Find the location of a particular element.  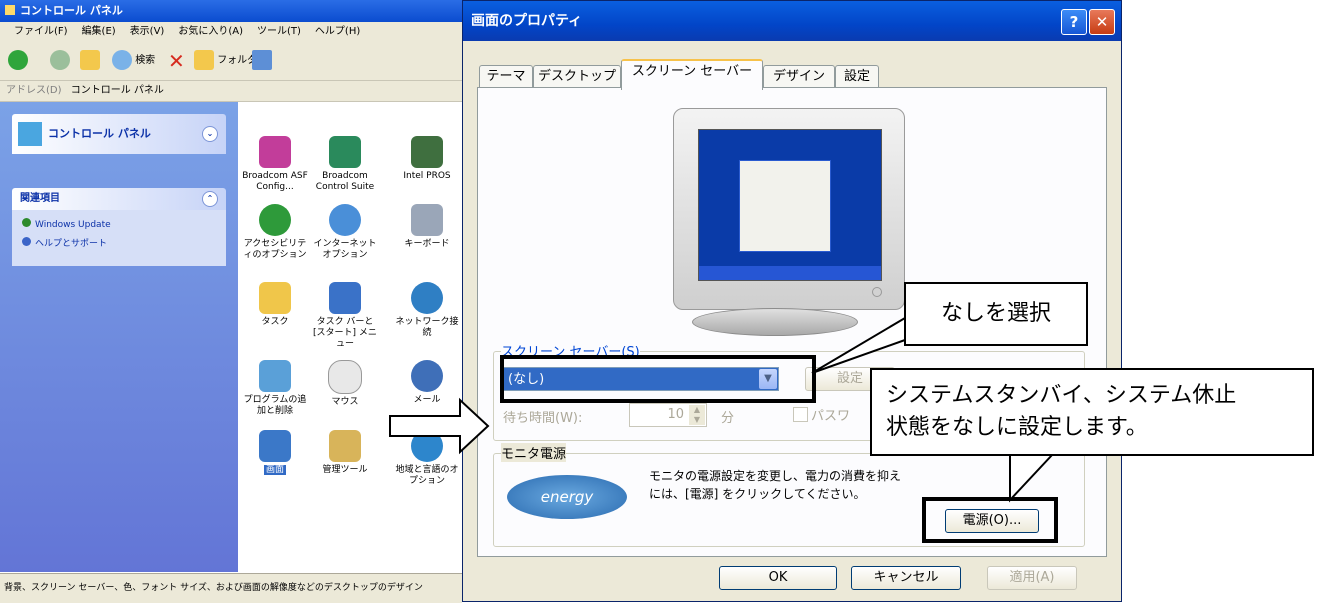

pointer-arrow-icon is located at coordinates (439, 426).